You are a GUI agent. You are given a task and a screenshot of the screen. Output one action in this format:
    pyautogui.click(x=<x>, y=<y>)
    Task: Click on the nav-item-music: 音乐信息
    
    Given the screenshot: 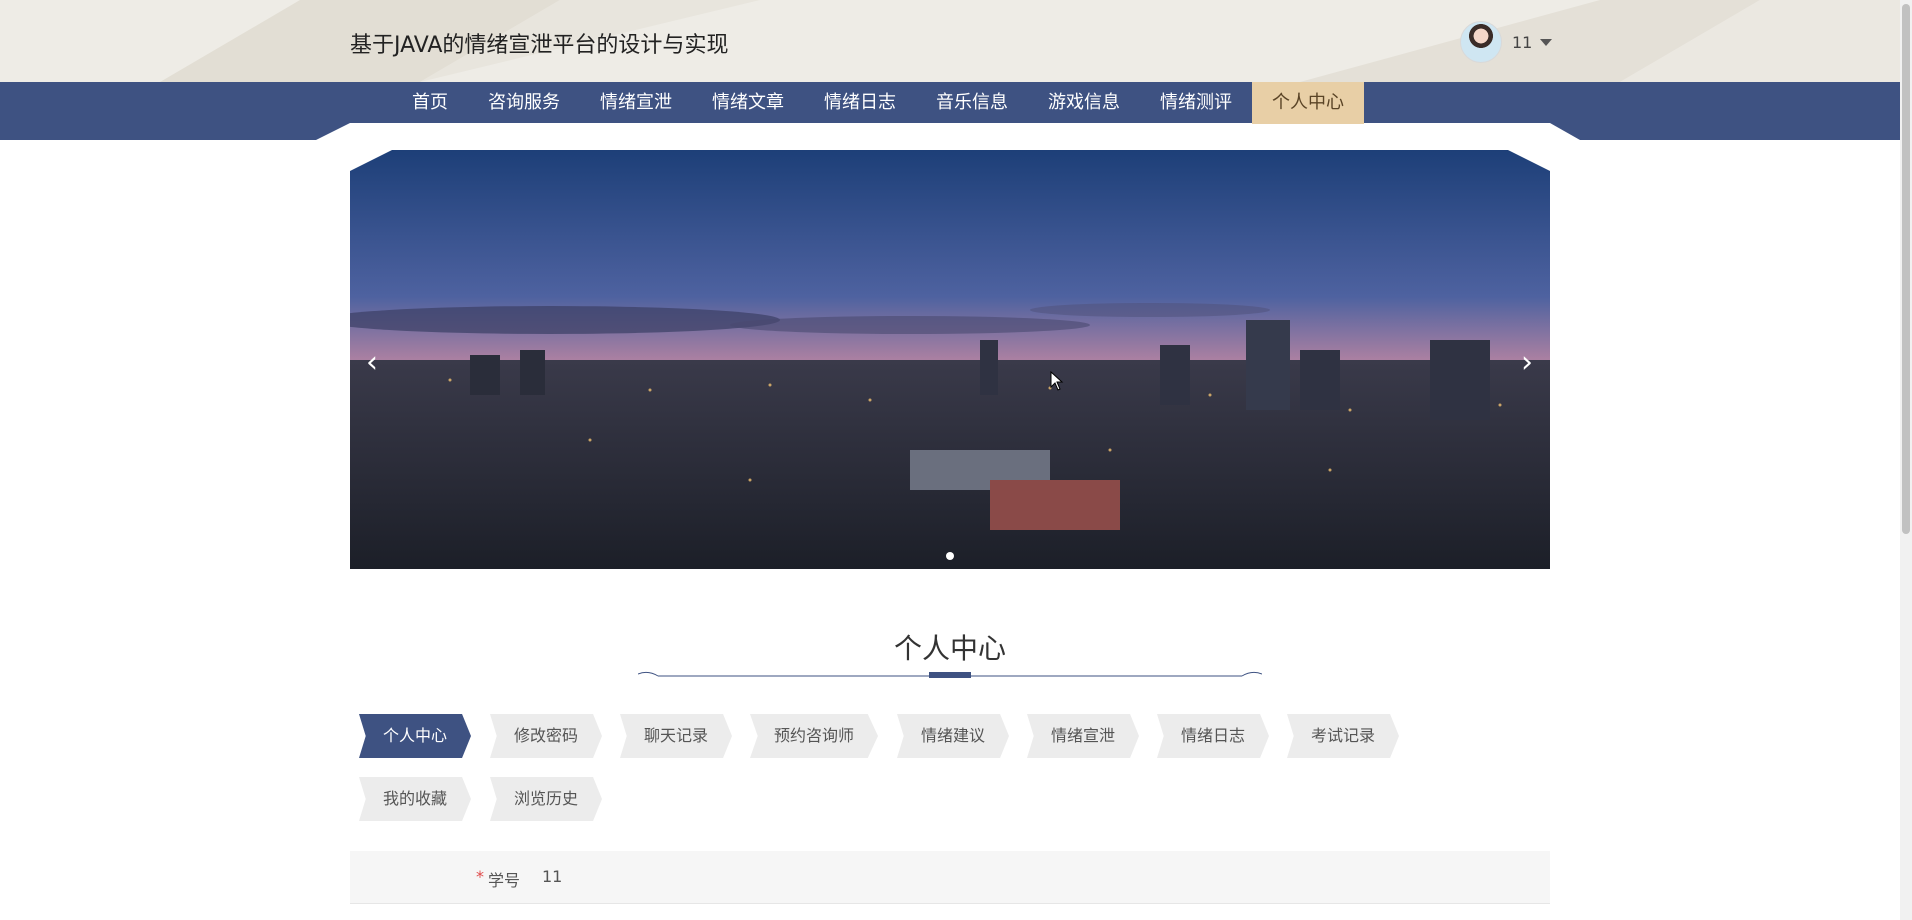 What is the action you would take?
    pyautogui.click(x=972, y=103)
    